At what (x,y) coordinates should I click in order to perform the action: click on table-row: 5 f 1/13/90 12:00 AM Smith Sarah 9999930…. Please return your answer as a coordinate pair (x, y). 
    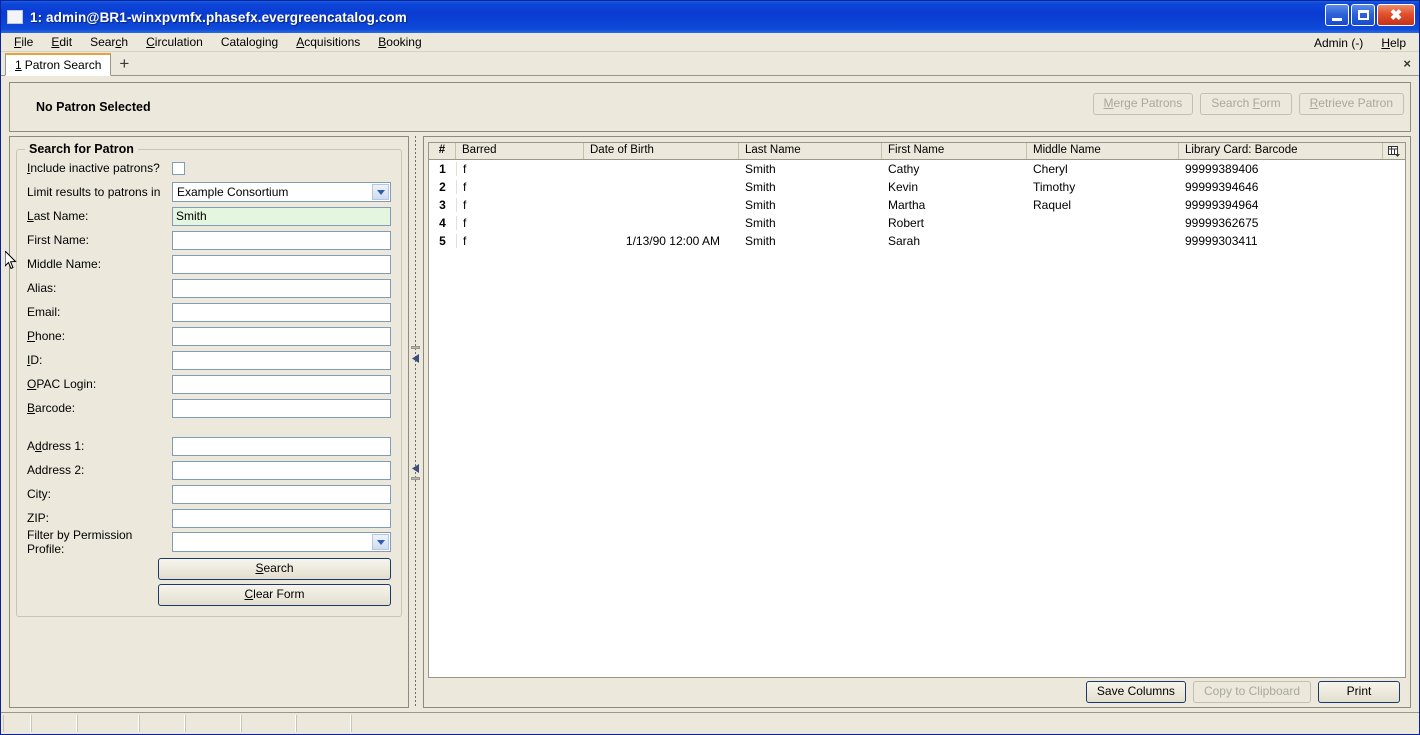
    Looking at the image, I should click on (917, 241).